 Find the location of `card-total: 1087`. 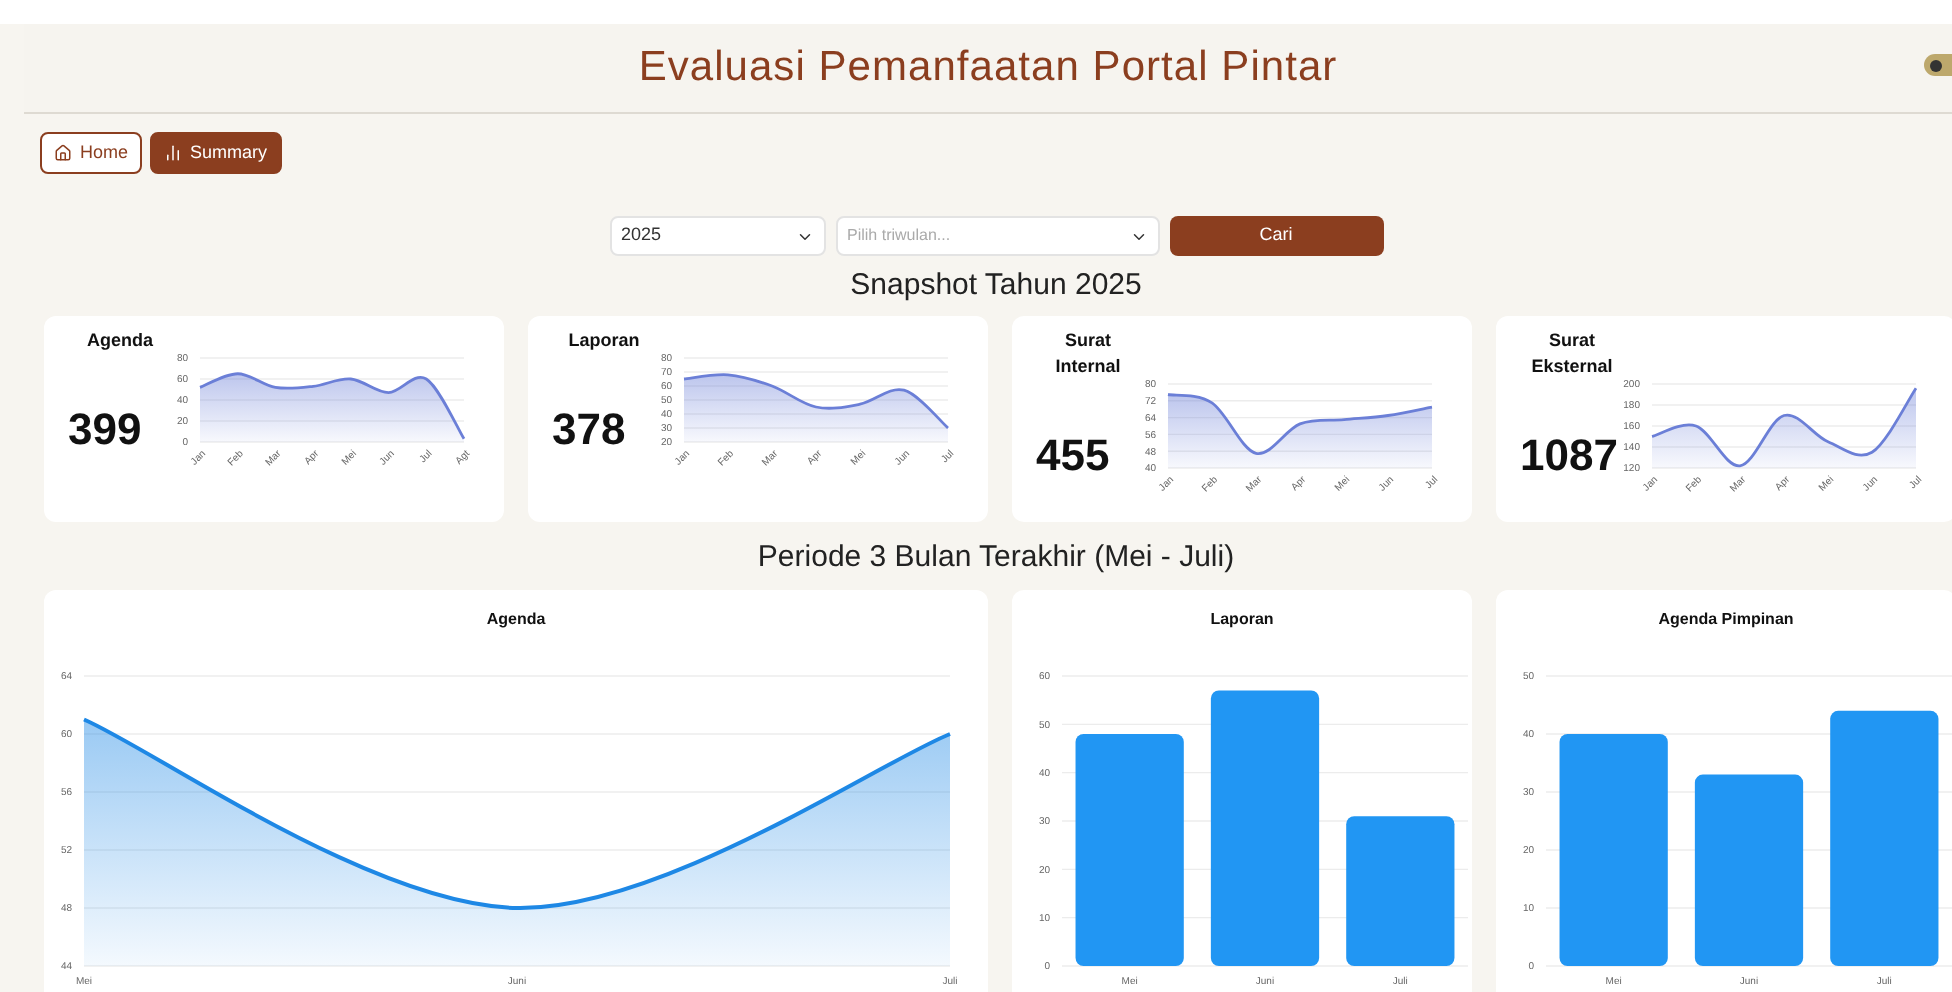

card-total: 1087 is located at coordinates (1568, 455).